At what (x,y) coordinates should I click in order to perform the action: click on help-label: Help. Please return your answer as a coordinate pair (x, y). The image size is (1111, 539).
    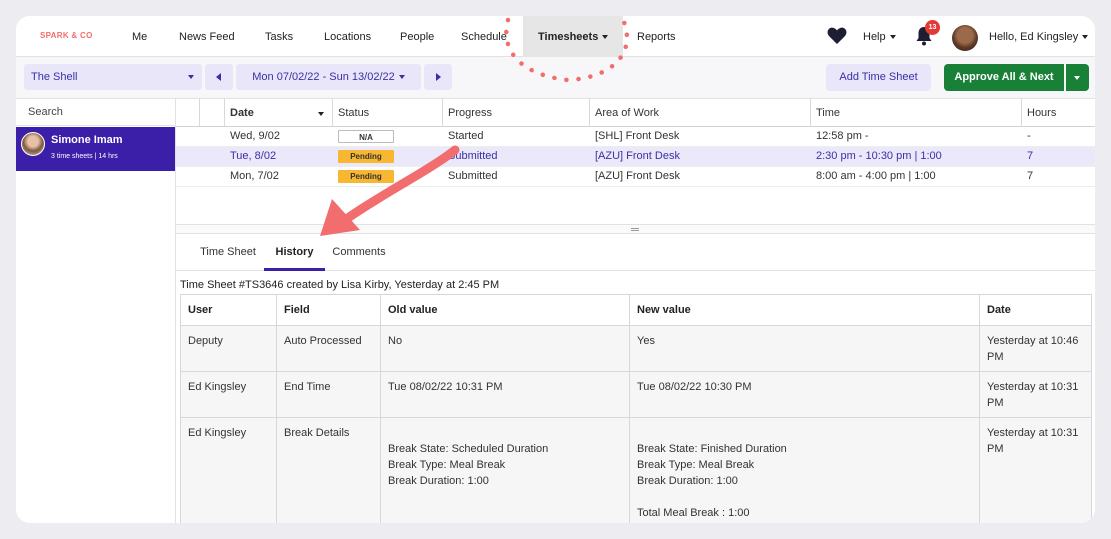
    Looking at the image, I should click on (874, 37).